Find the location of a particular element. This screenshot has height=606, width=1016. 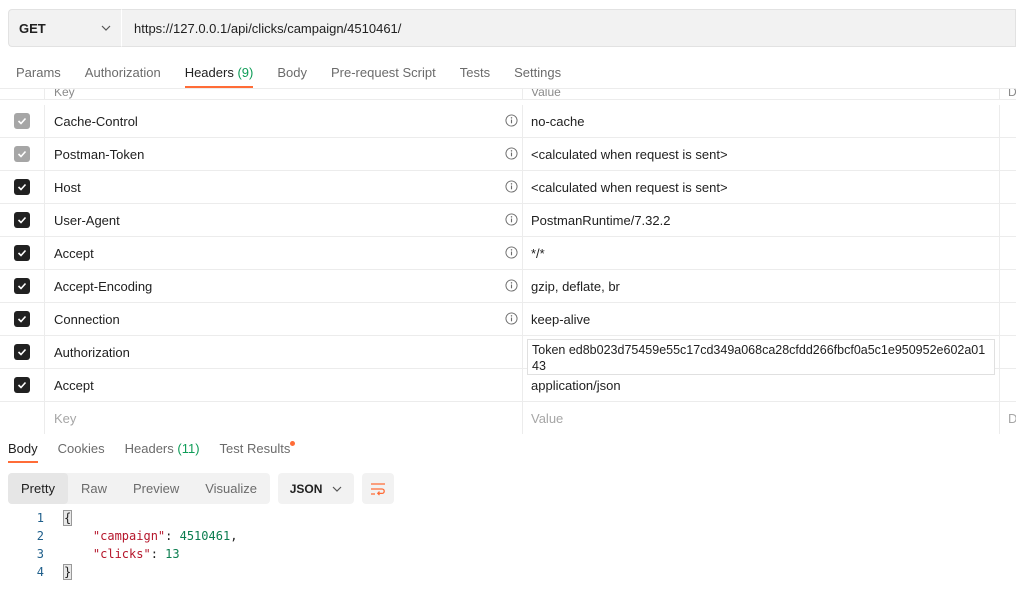

view-mode-preview: Preview is located at coordinates (156, 488).